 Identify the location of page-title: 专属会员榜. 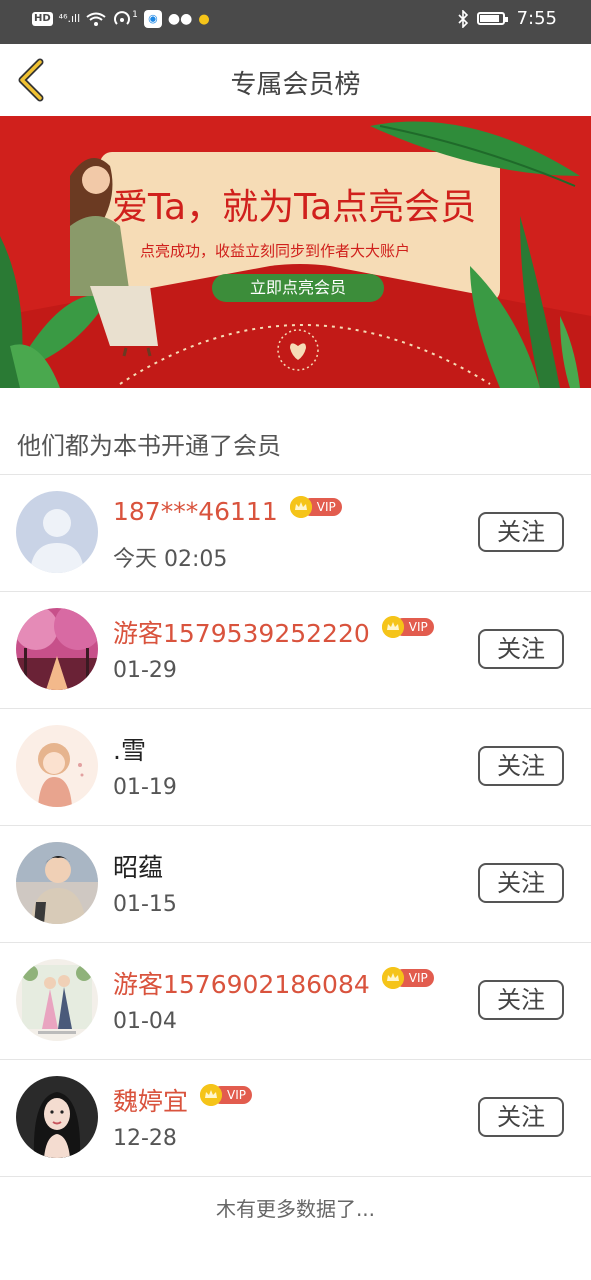
(295, 85).